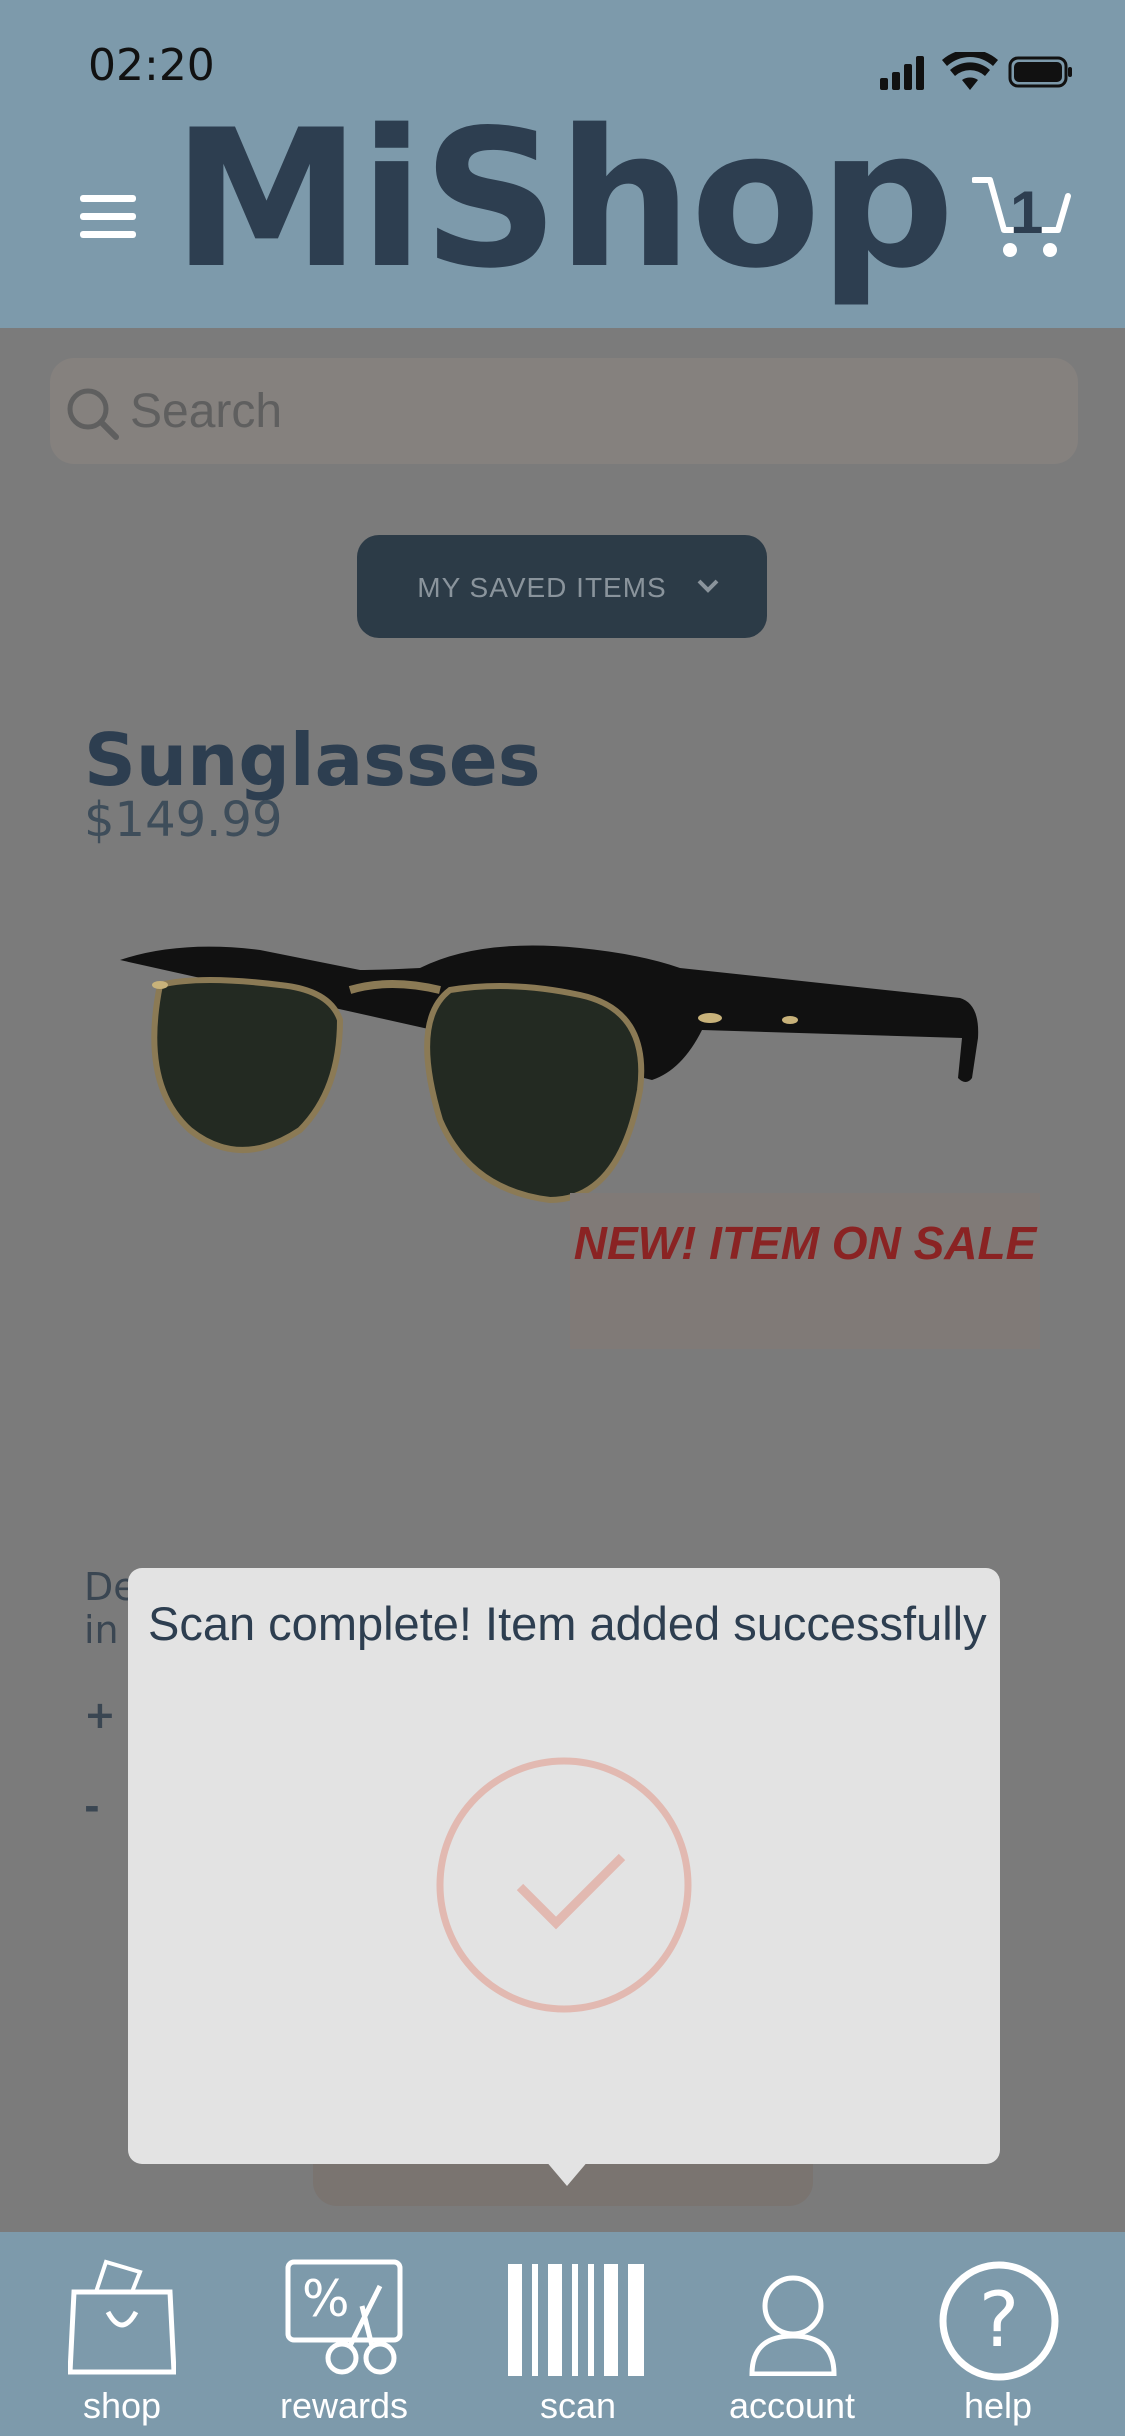 Image resolution: width=1125 pixels, height=2436 pixels. I want to click on tab-rewards: rewards, so click(344, 2406).